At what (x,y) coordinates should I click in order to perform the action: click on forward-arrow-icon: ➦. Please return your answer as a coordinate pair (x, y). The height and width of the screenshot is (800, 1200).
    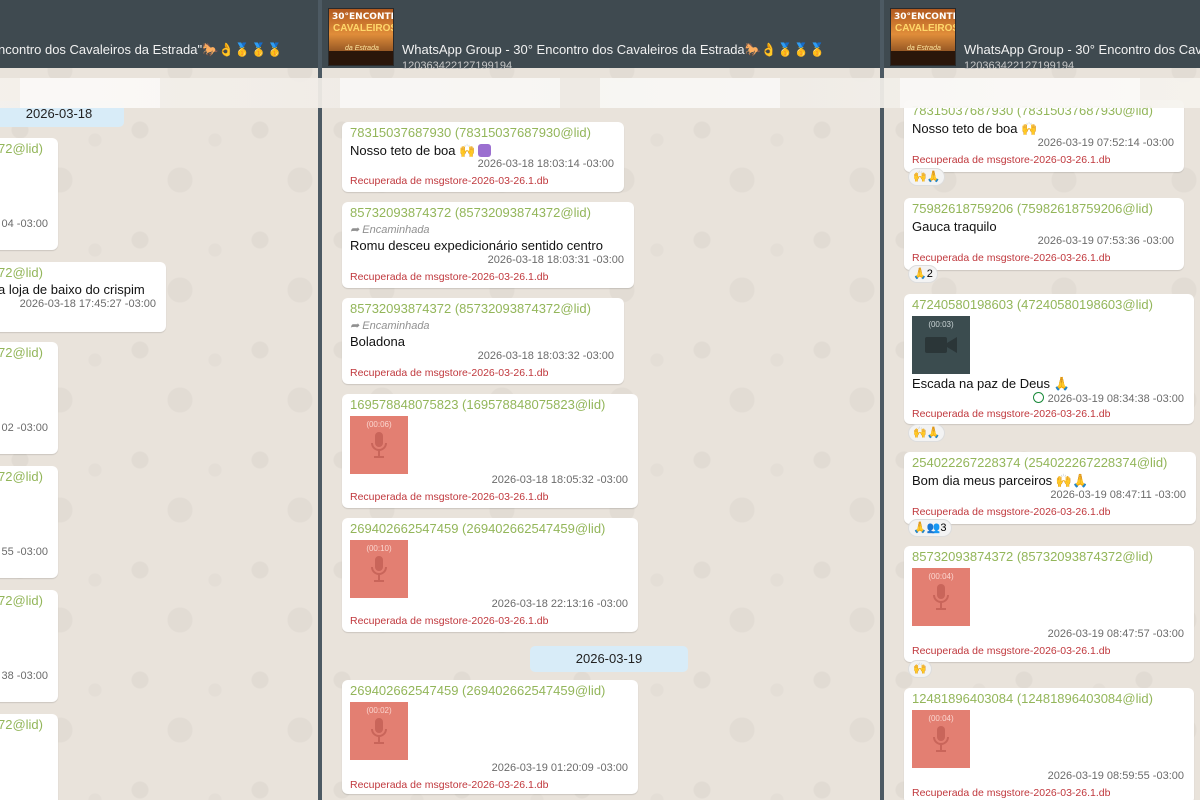
    Looking at the image, I should click on (355, 230).